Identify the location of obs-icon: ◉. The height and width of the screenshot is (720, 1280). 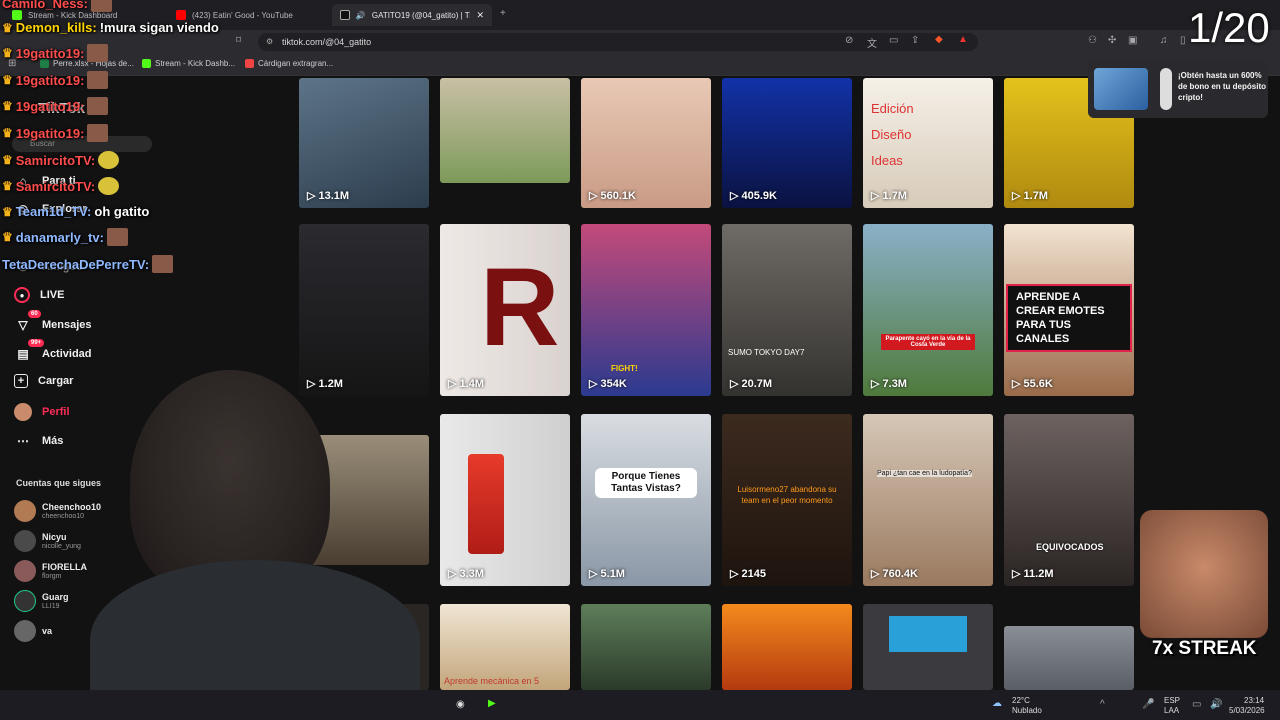
(460, 704).